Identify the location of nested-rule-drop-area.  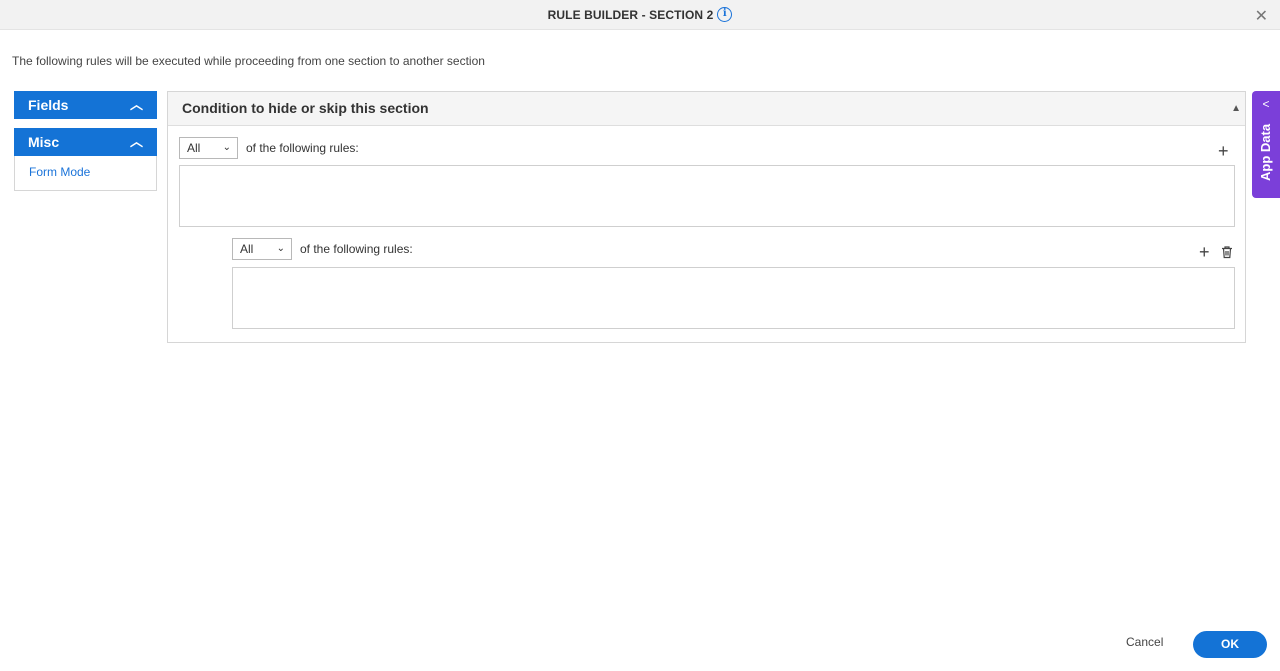
(733, 298).